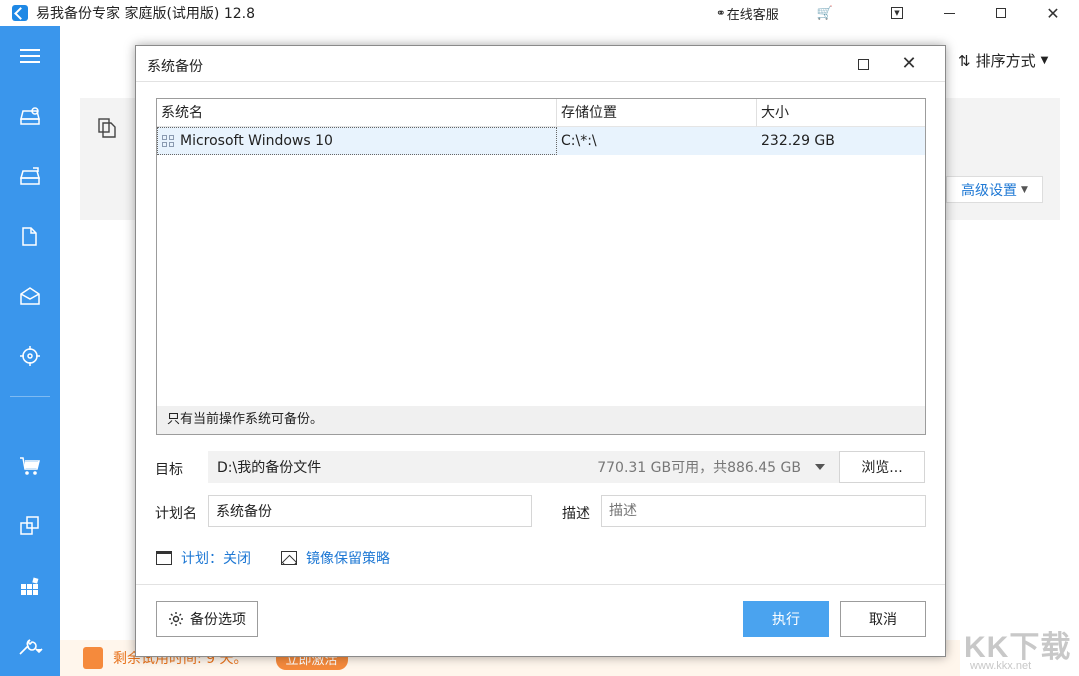 Image resolution: width=1079 pixels, height=676 pixels. I want to click on gift-bag-icon, so click(93, 658).